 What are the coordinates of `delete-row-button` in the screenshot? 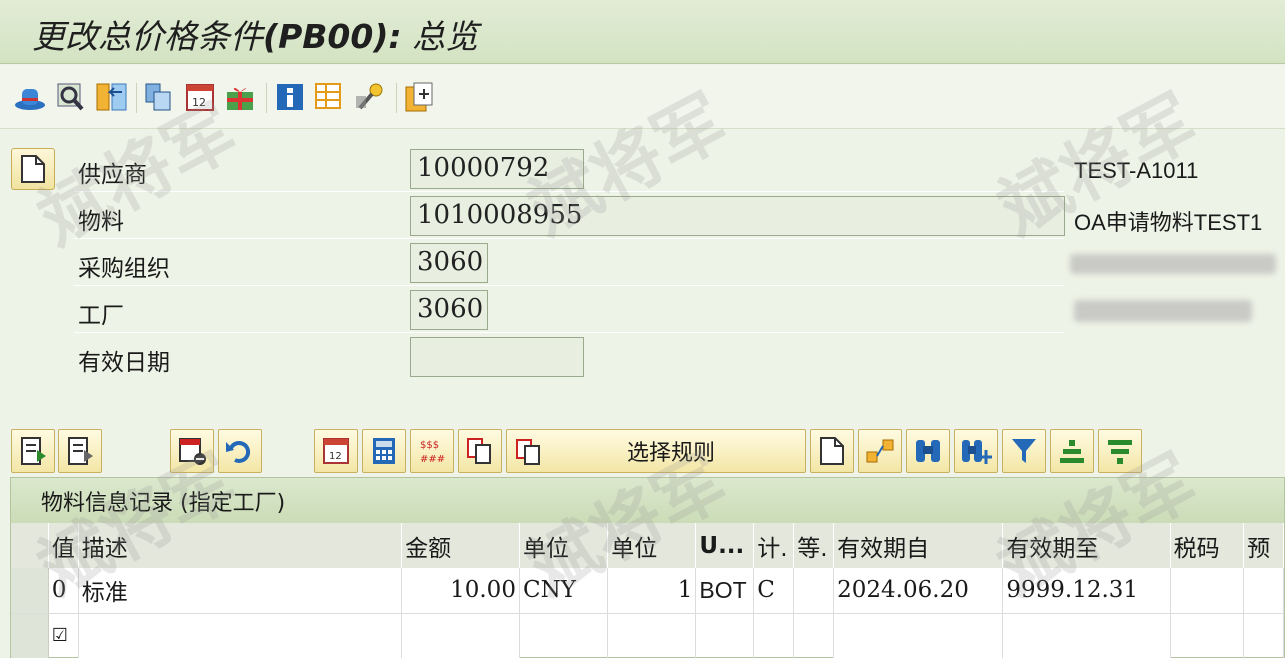 It's located at (192, 451).